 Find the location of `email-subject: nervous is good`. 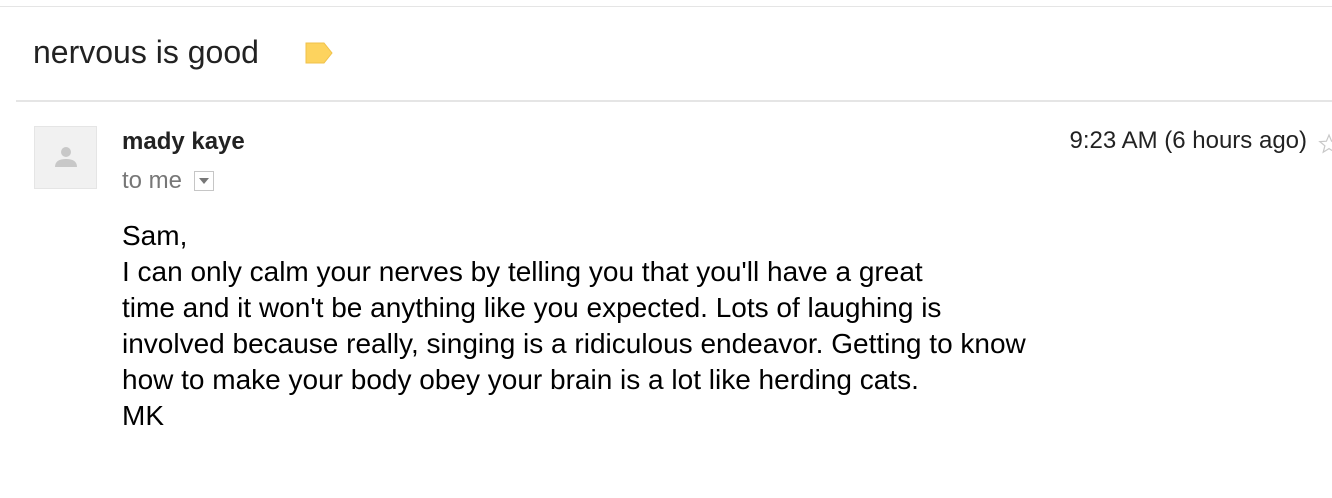

email-subject: nervous is good is located at coordinates (146, 52).